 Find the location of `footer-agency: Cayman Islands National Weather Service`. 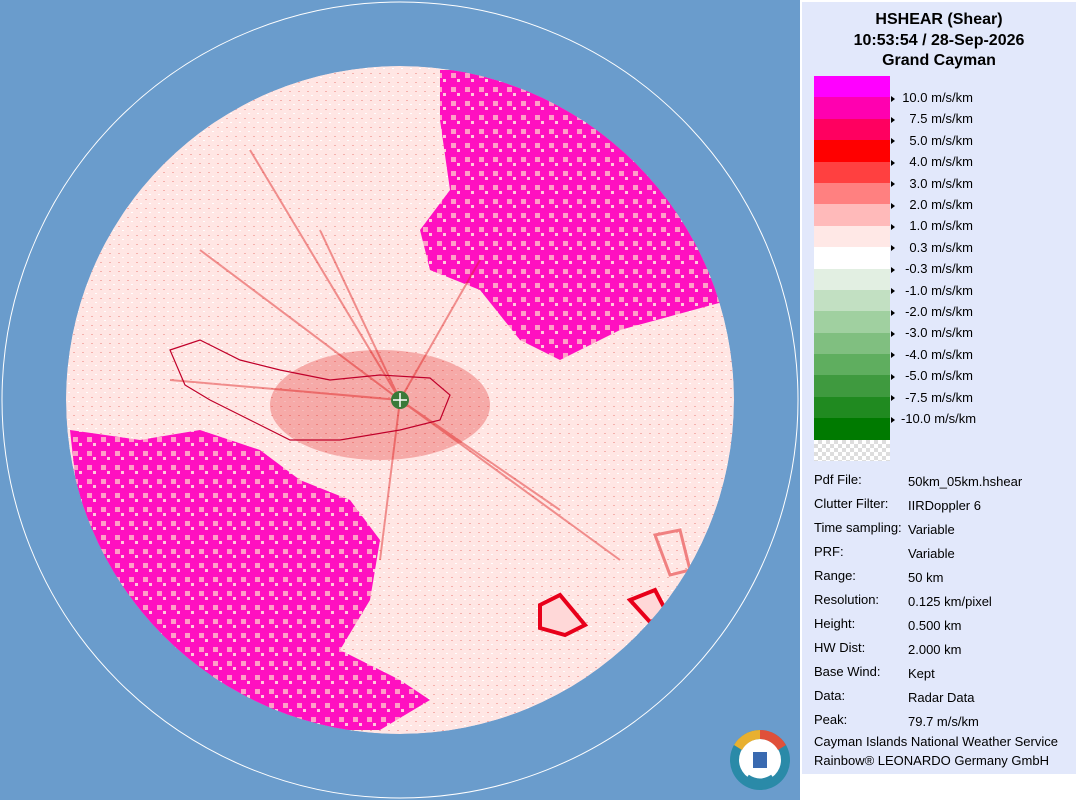

footer-agency: Cayman Islands National Weather Service is located at coordinates (936, 741).